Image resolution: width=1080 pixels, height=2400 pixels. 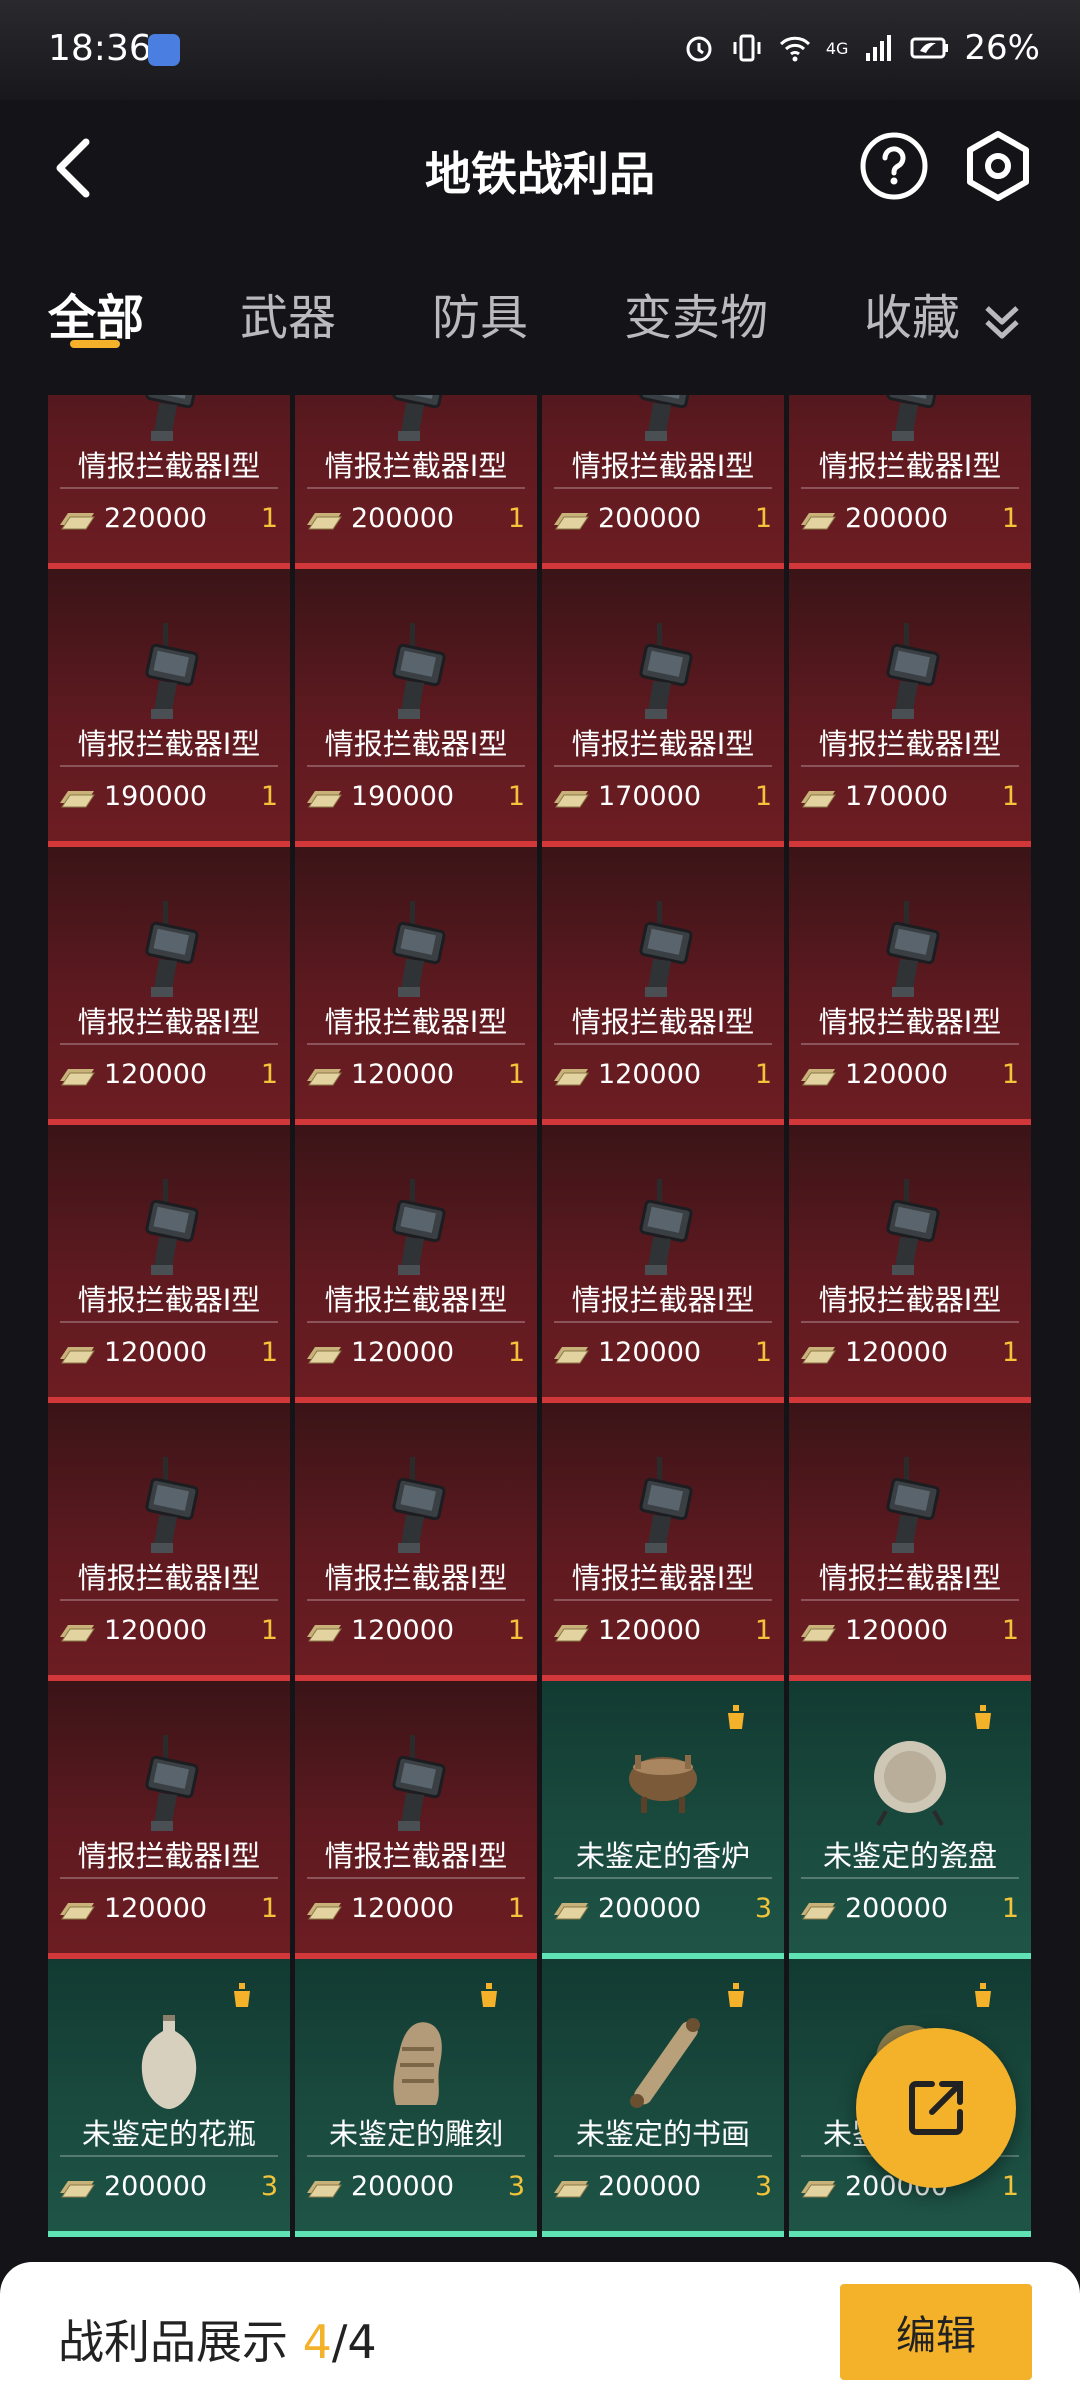 What do you see at coordinates (663, 2064) in the screenshot?
I see `scroll-painting-icon` at bounding box center [663, 2064].